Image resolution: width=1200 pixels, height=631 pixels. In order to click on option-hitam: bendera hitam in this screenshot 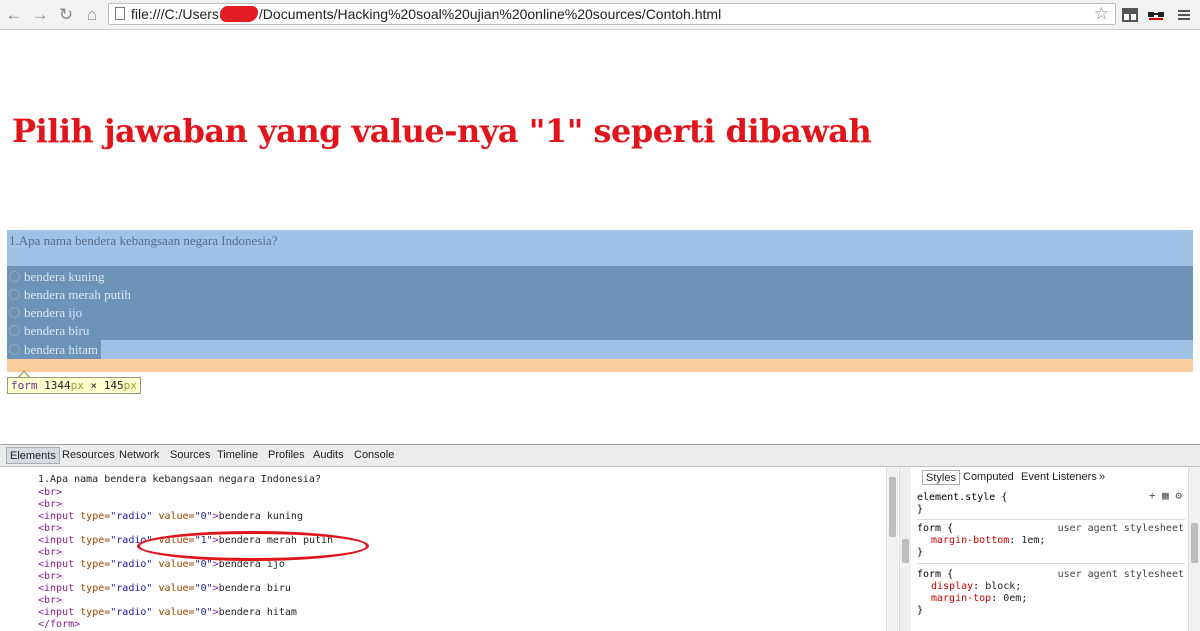, I will do `click(53, 350)`.